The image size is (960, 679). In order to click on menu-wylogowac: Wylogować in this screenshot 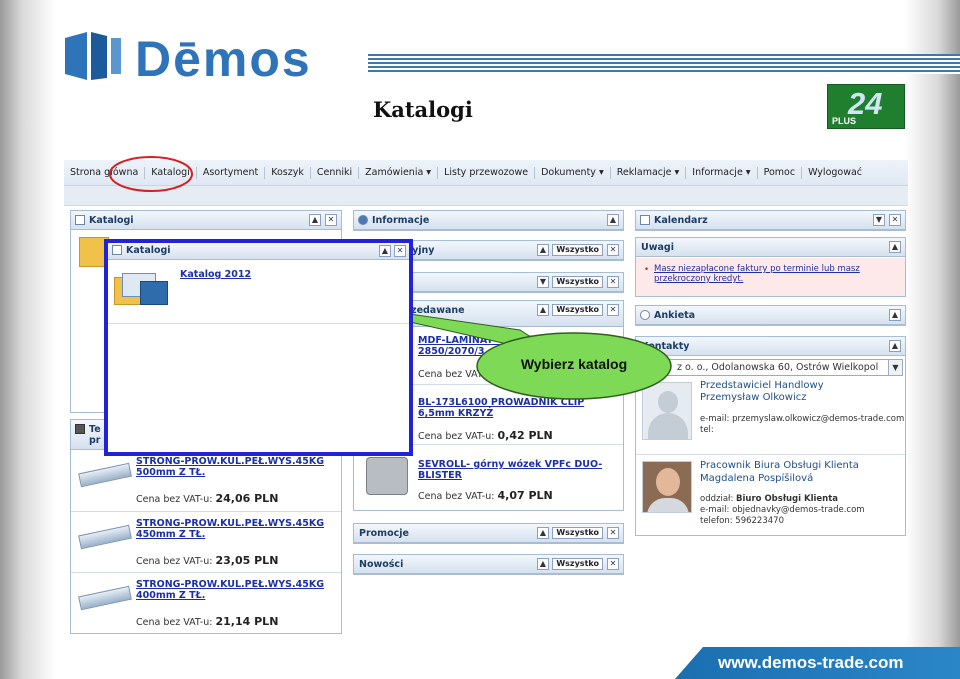, I will do `click(835, 173)`.